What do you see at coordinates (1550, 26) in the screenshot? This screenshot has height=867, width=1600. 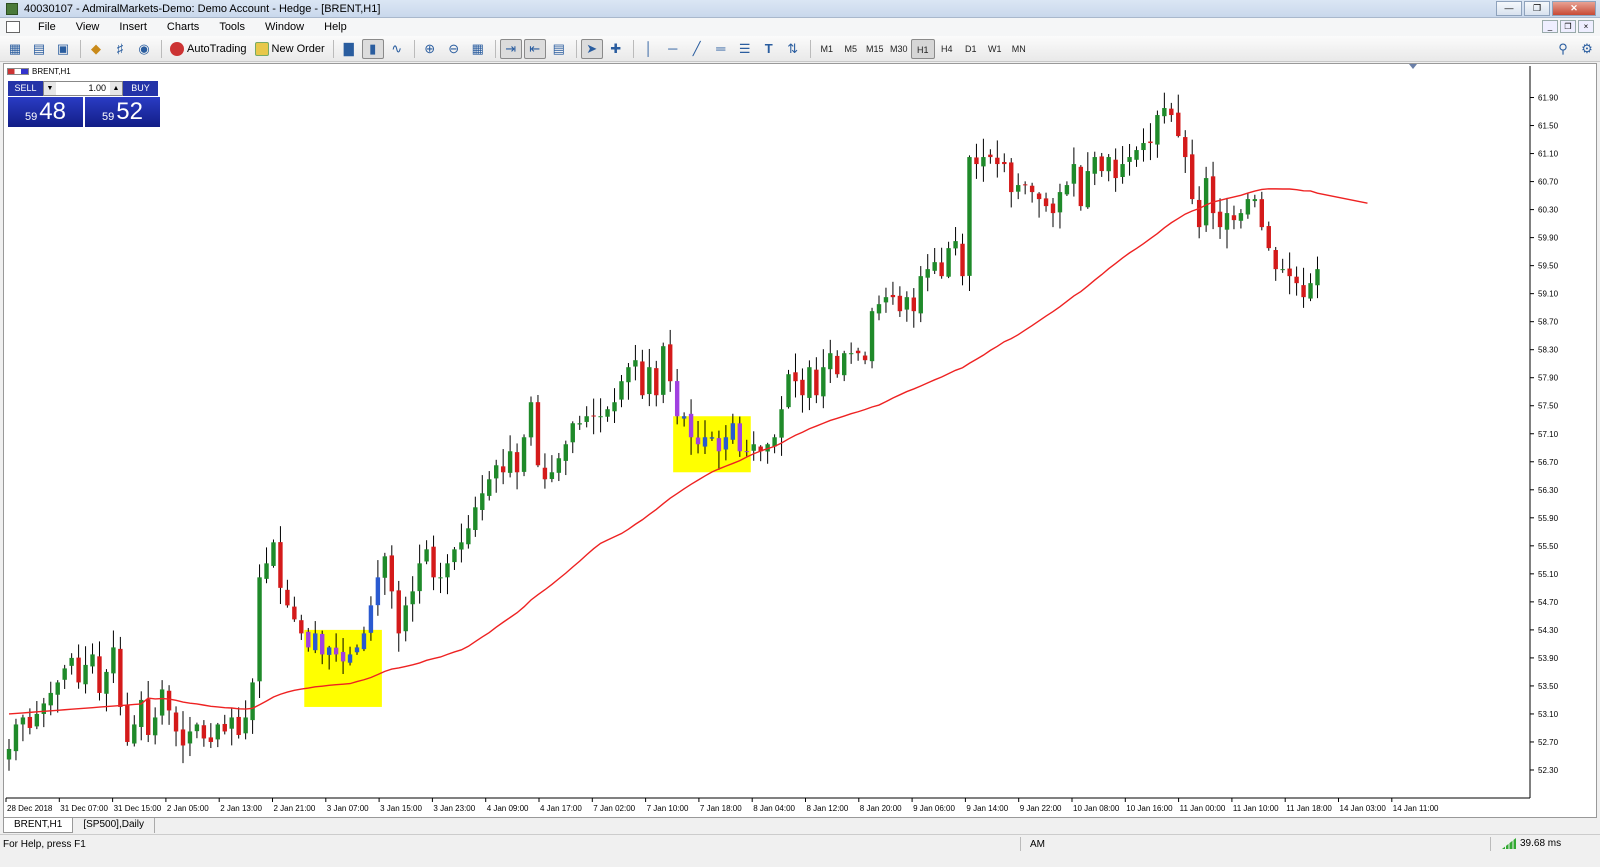 I see `mdi-minimize-button: _` at bounding box center [1550, 26].